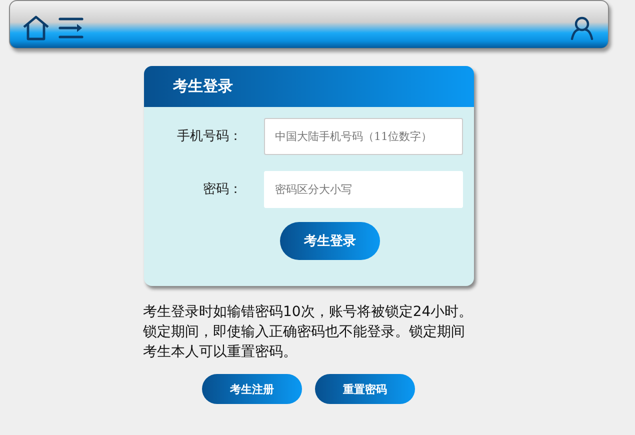  What do you see at coordinates (209, 136) in the screenshot?
I see `field-label: 手机号码：` at bounding box center [209, 136].